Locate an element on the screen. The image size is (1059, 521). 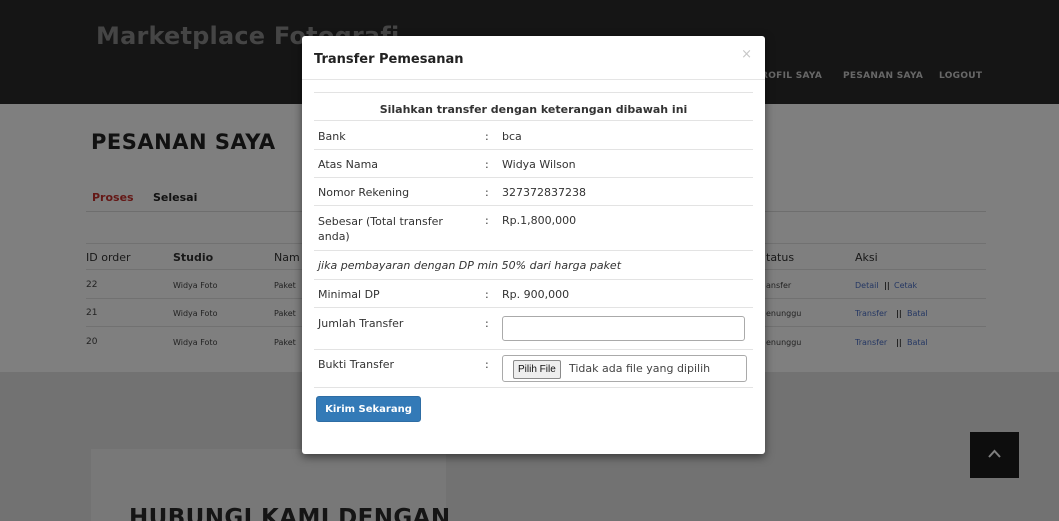
atas-nama-value: Widya Wilson is located at coordinates (539, 164).